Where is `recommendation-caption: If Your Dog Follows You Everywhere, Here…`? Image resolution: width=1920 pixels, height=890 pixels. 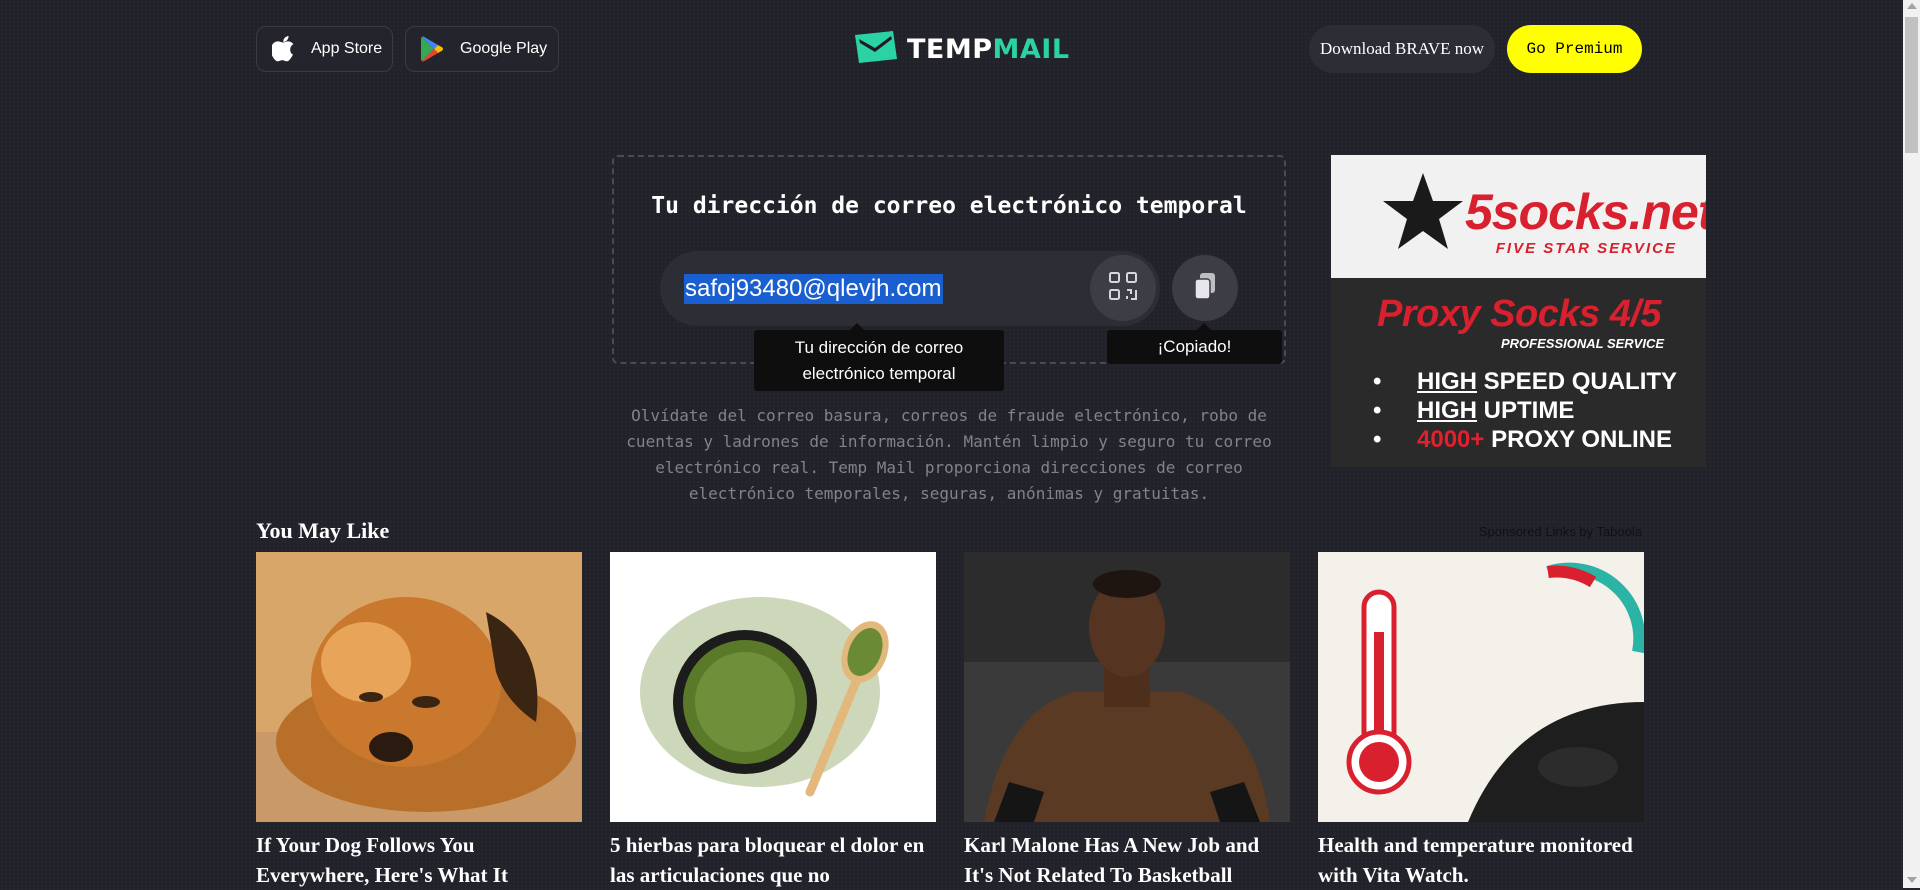
recommendation-caption: If Your Dog Follows You Everywhere, Here… is located at coordinates (382, 860).